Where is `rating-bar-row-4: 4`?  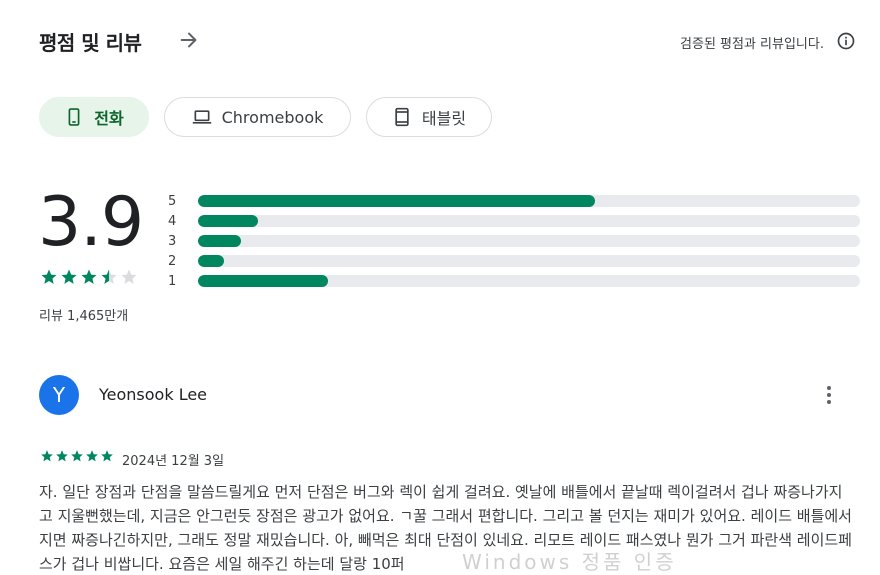
rating-bar-row-4: 4 is located at coordinates (514, 221).